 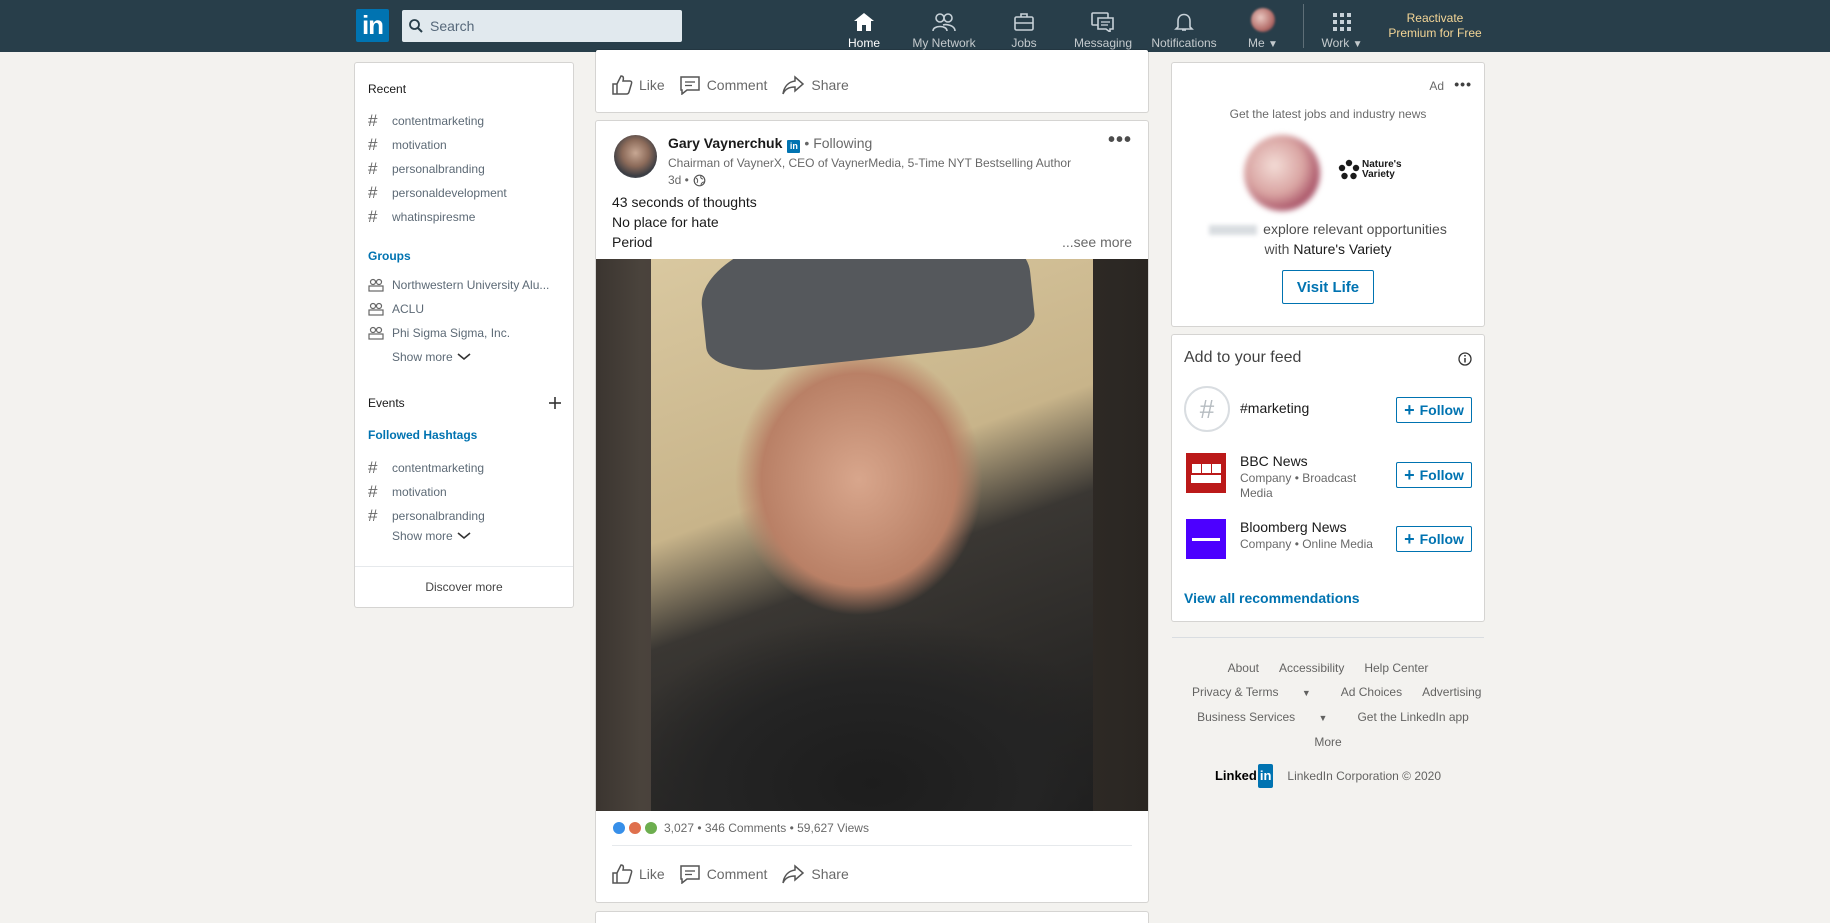 What do you see at coordinates (1306, 544) in the screenshot?
I see `recommendation-sub: Company • Online Media` at bounding box center [1306, 544].